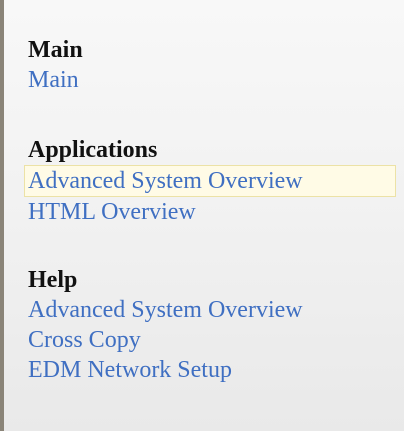 The width and height of the screenshot is (404, 431). Describe the element at coordinates (212, 212) in the screenshot. I see `link-html-overview: HTML Overview` at that location.